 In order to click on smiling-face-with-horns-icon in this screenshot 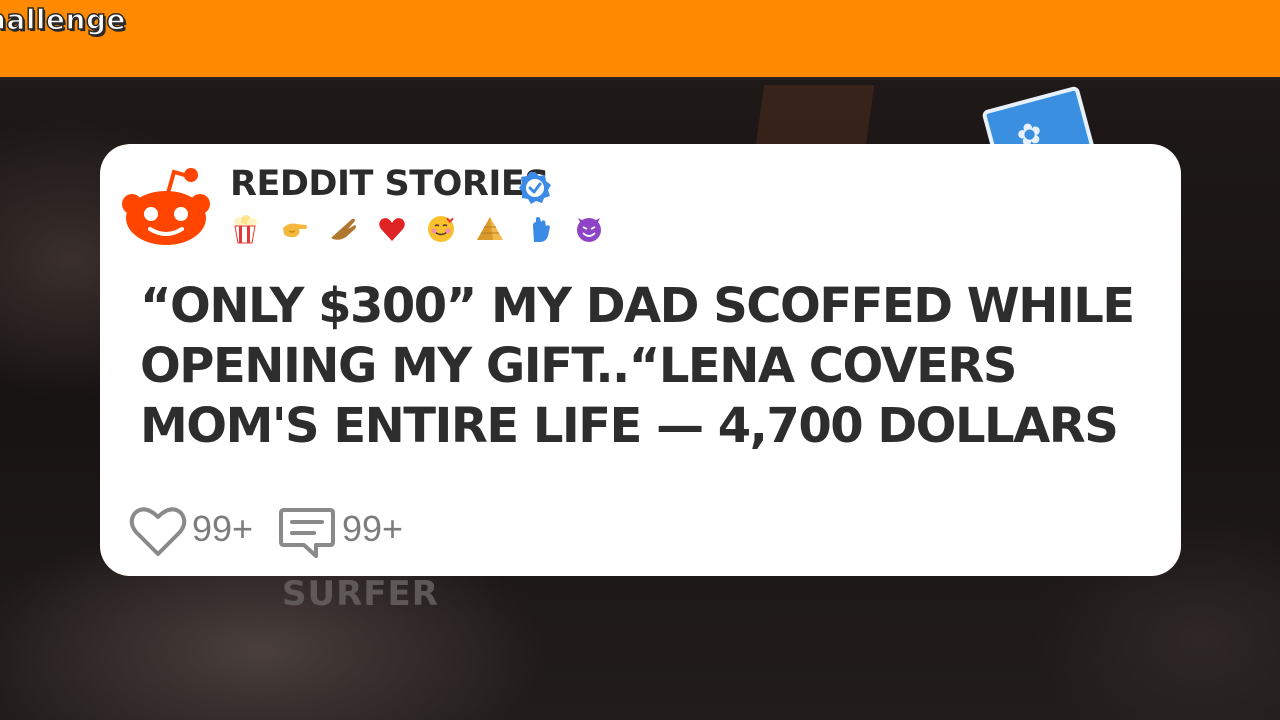, I will do `click(588, 230)`.